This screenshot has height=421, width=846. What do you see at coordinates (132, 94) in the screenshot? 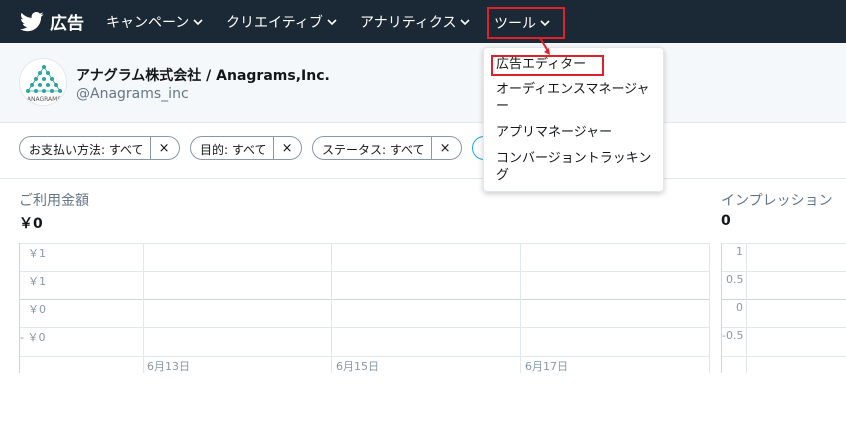
I see `account-handle: @Anagrams_inc` at bounding box center [132, 94].